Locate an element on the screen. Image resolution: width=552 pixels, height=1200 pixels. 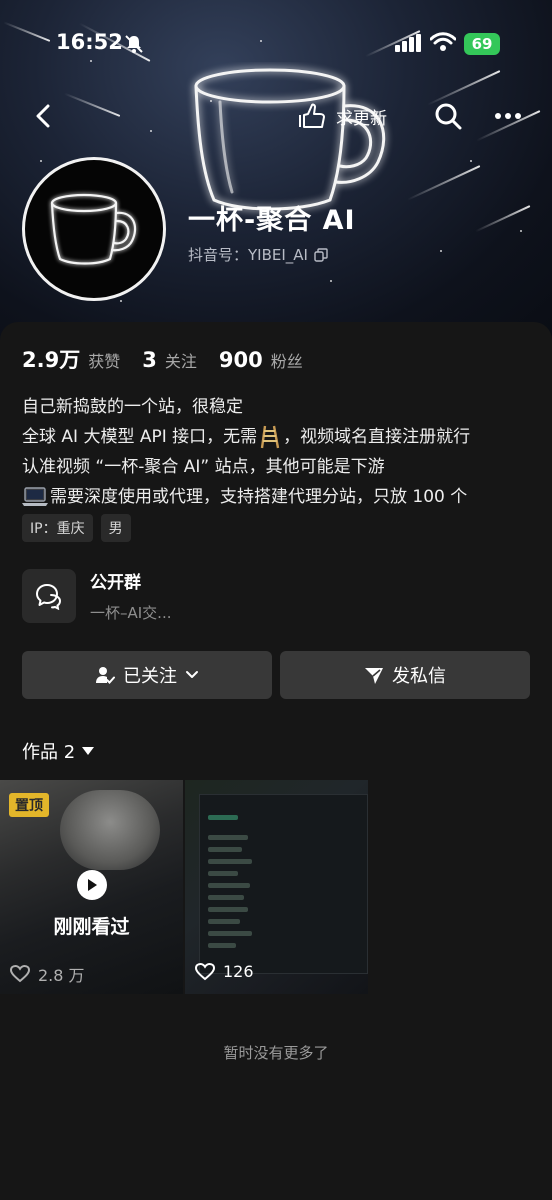
followers-label: 粉丝 is located at coordinates (287, 360).